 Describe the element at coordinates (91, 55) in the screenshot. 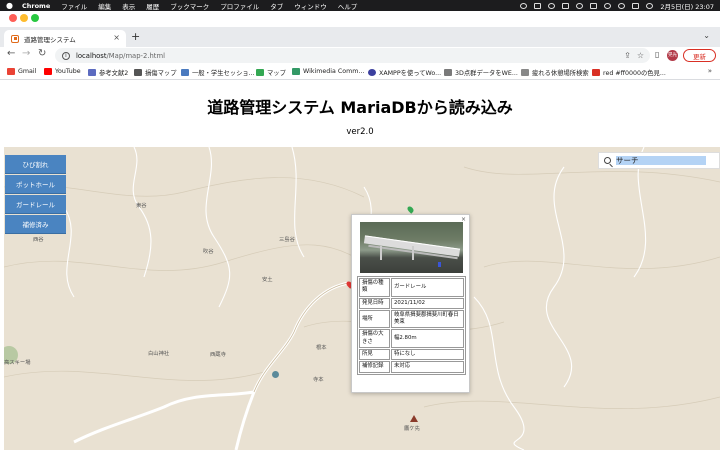

I see `address-host: localhost` at that location.